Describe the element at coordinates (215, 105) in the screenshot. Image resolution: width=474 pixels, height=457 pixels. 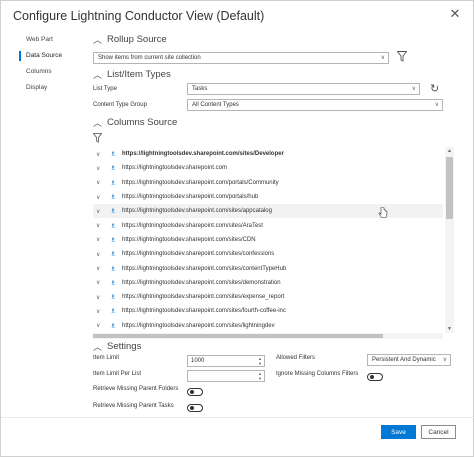
I see `content-type-group-value: All Content Types` at that location.